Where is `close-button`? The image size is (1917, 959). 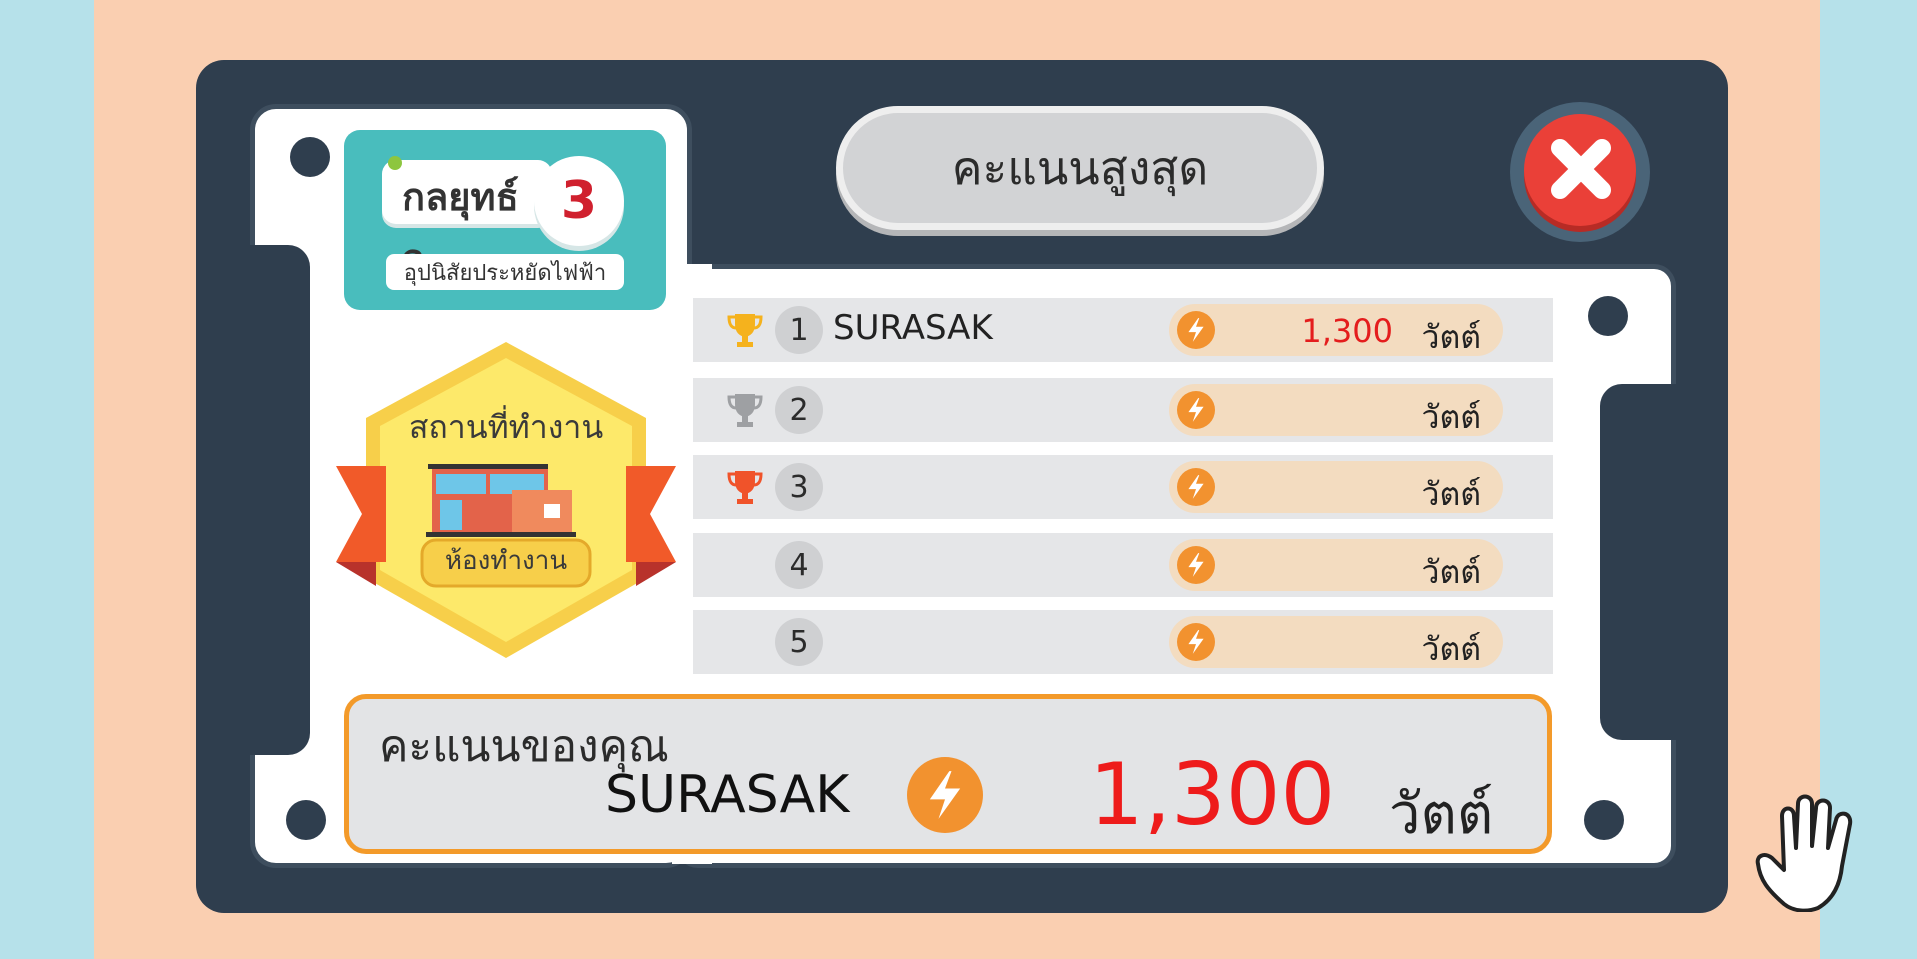 close-button is located at coordinates (1580, 170).